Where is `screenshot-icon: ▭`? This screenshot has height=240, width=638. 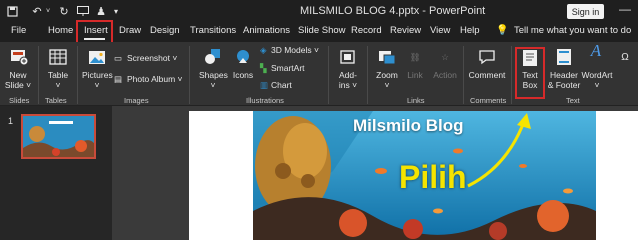 screenshot-icon: ▭ is located at coordinates (118, 58).